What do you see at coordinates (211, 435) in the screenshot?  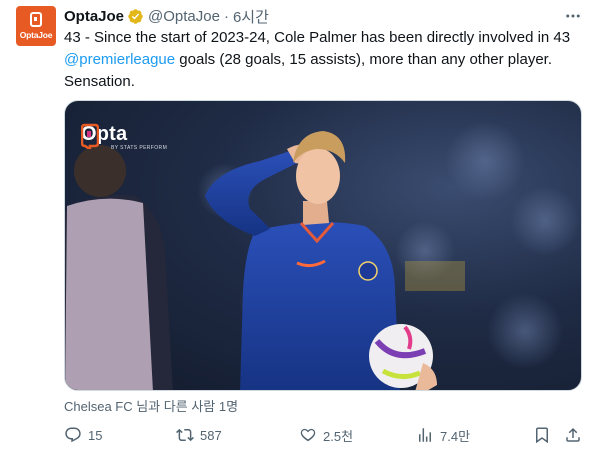 I see `repost-count: 587` at bounding box center [211, 435].